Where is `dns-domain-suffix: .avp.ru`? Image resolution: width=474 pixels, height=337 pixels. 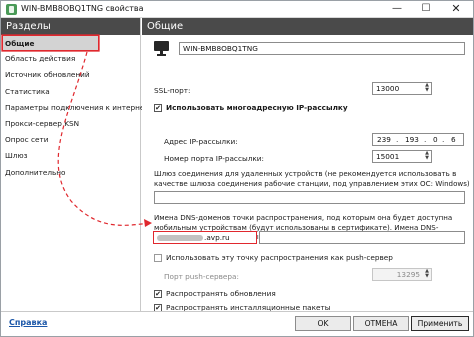 dns-domain-suffix: .avp.ru is located at coordinates (217, 237).